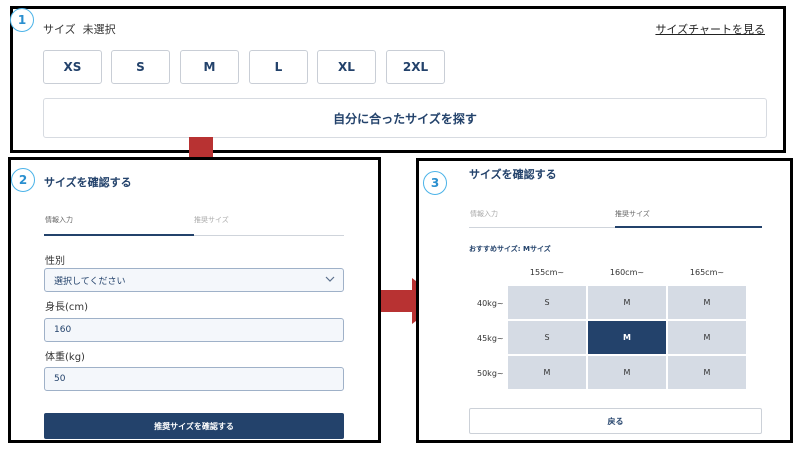  I want to click on form-panel-title: サイズを確認する, so click(88, 182).